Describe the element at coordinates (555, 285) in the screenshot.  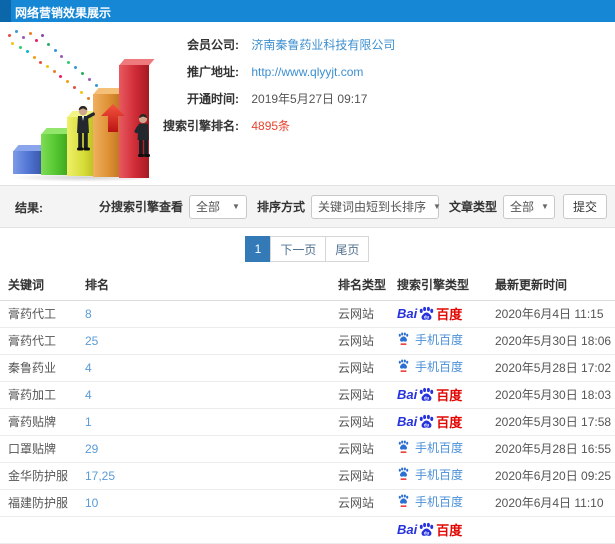
I see `header-update-time: 最新更新时间` at that location.